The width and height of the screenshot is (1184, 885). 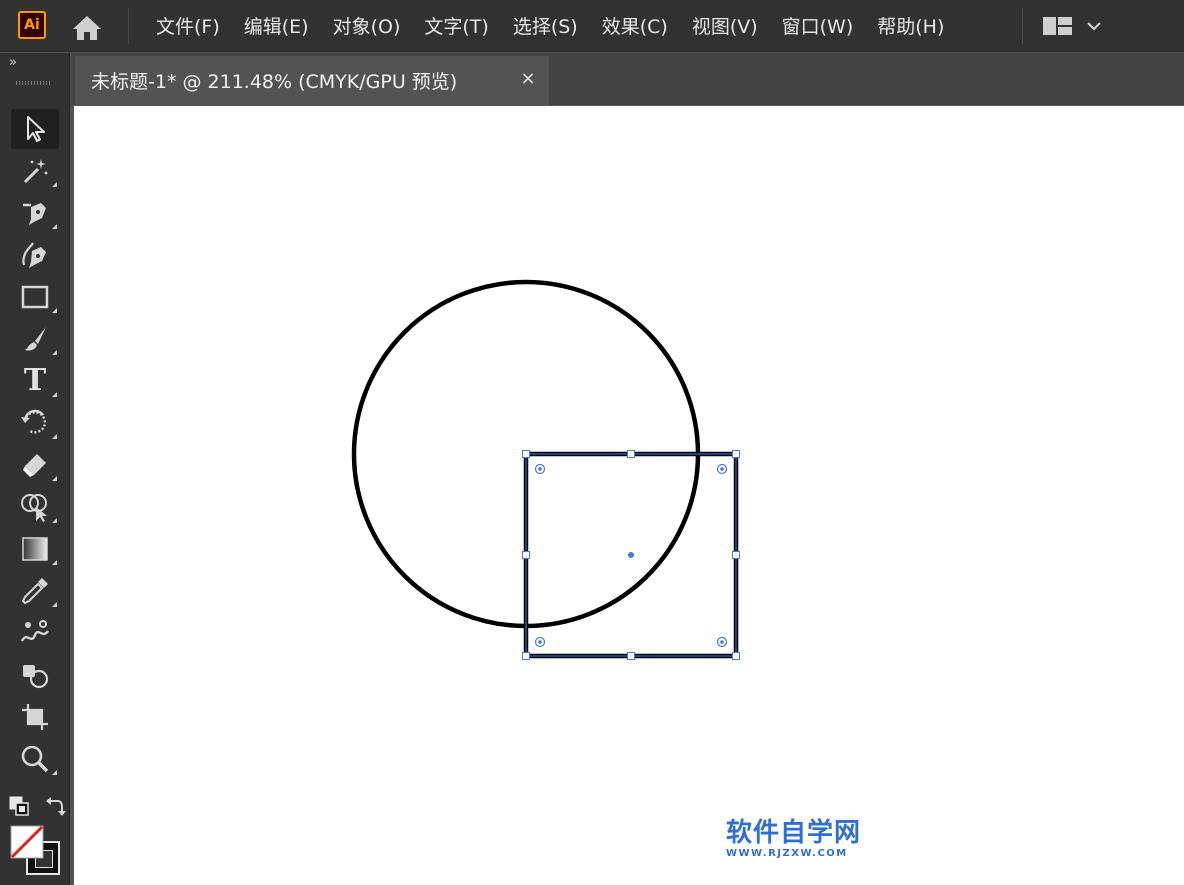 I want to click on chevron-down-icon, so click(x=1094, y=26).